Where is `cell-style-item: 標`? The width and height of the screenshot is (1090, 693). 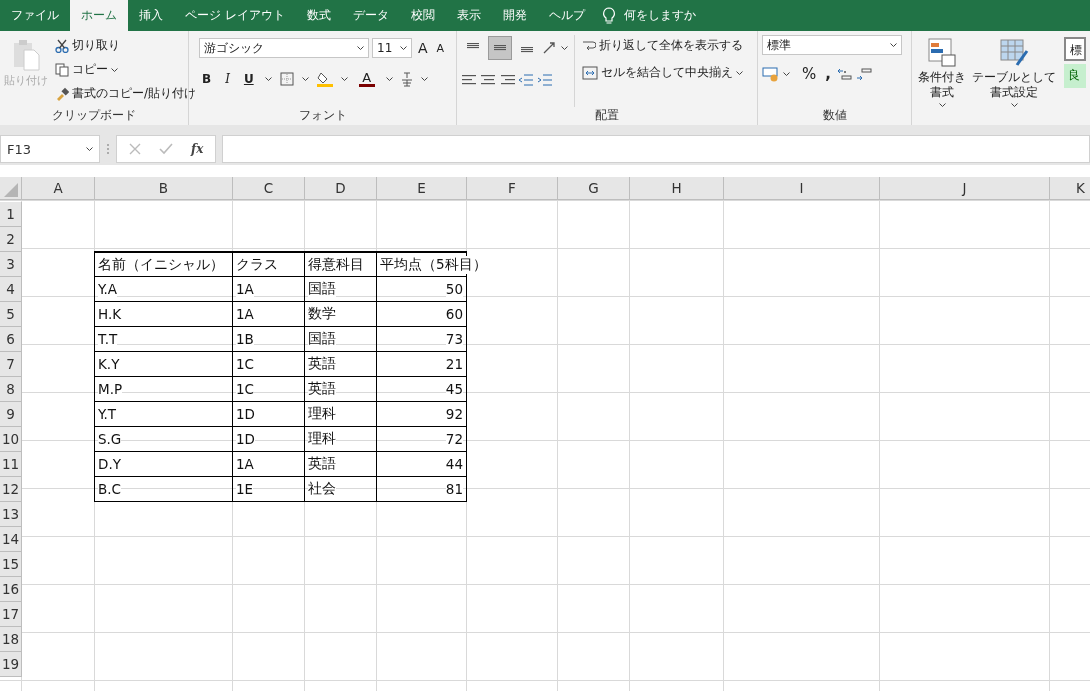
cell-style-item: 標 is located at coordinates (1075, 49).